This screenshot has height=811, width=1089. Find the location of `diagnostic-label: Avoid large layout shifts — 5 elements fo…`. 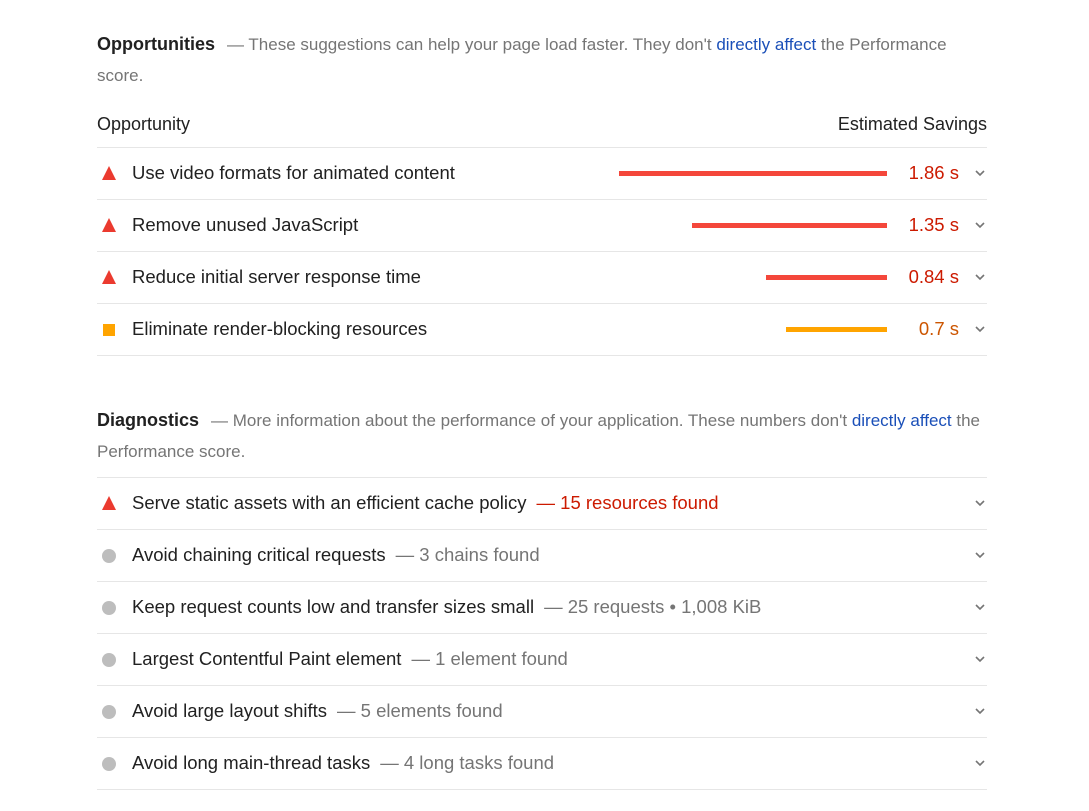

diagnostic-label: Avoid large layout shifts — 5 elements fo… is located at coordinates (317, 711).